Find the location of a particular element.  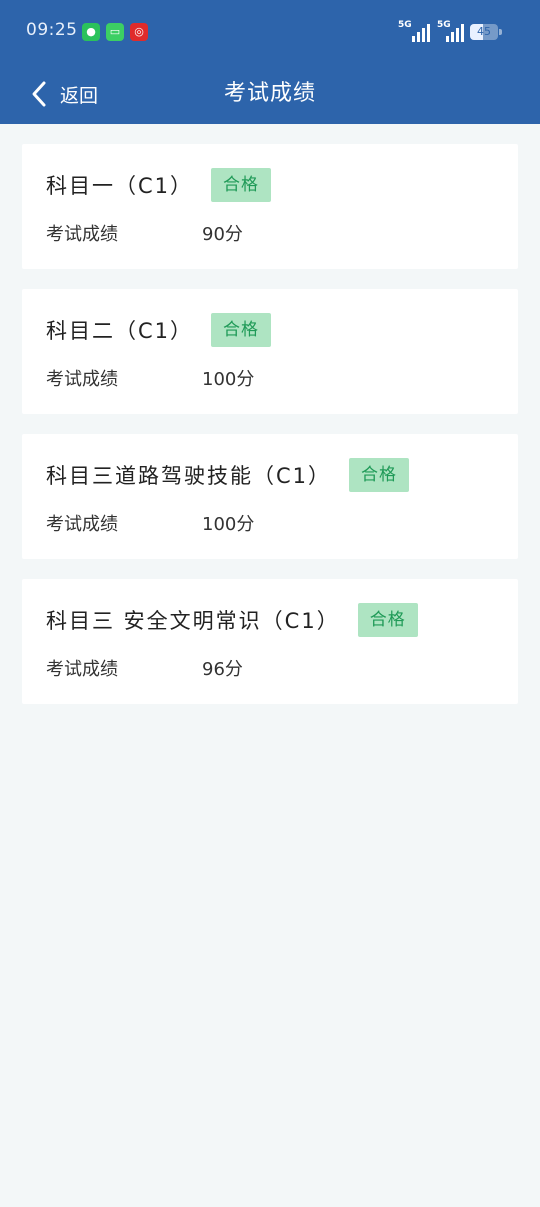

subject-title: 科目三道路驾驶技能（C1） 合格 is located at coordinates (228, 475).